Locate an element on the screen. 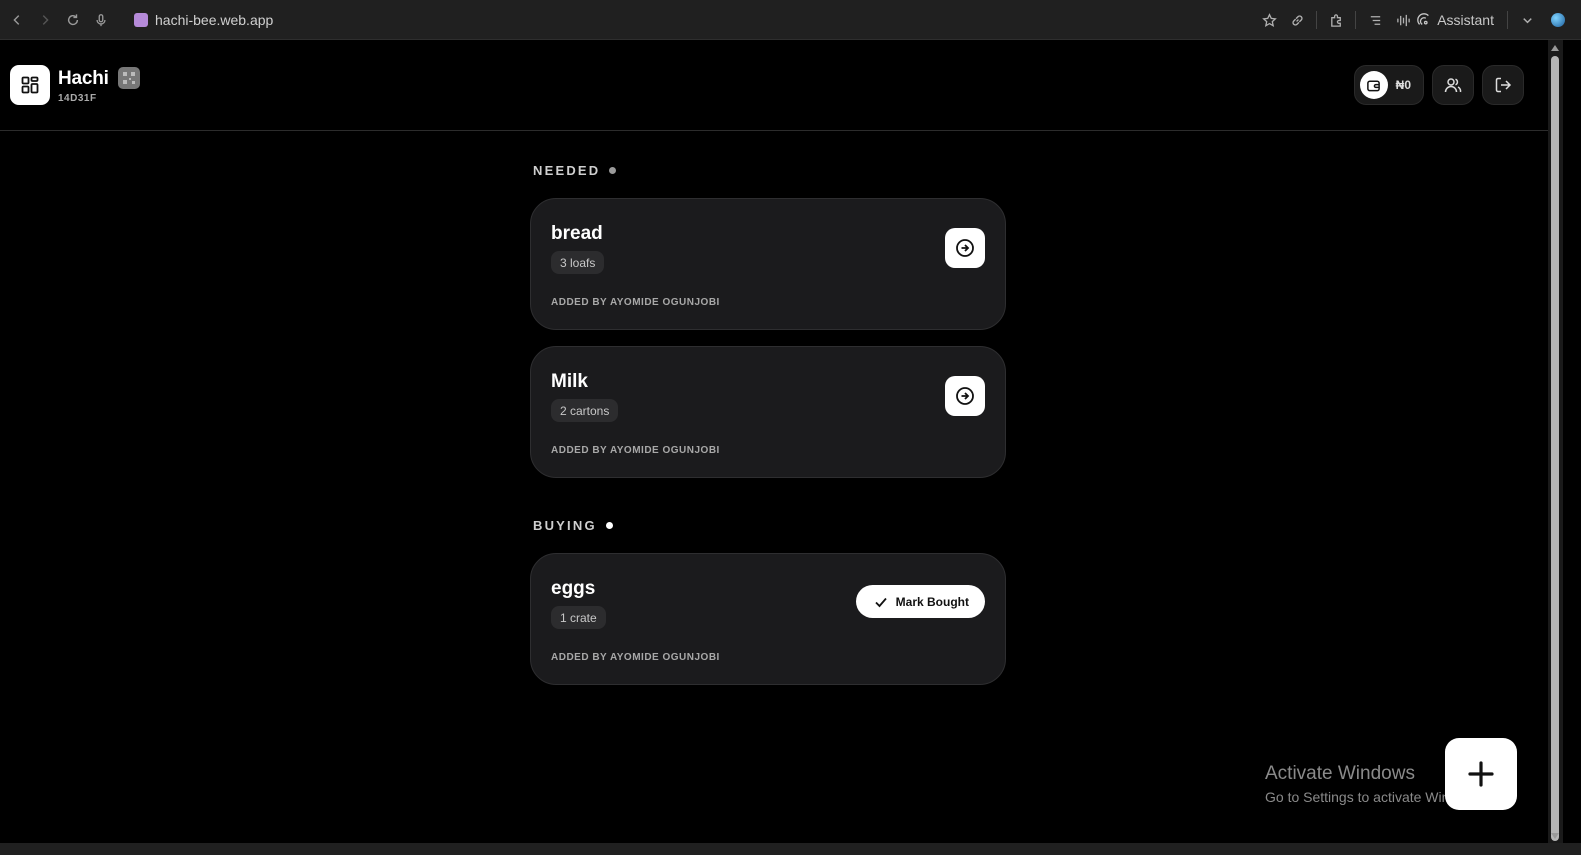 The height and width of the screenshot is (855, 1581). scroll-down-icon is located at coordinates (1555, 836).